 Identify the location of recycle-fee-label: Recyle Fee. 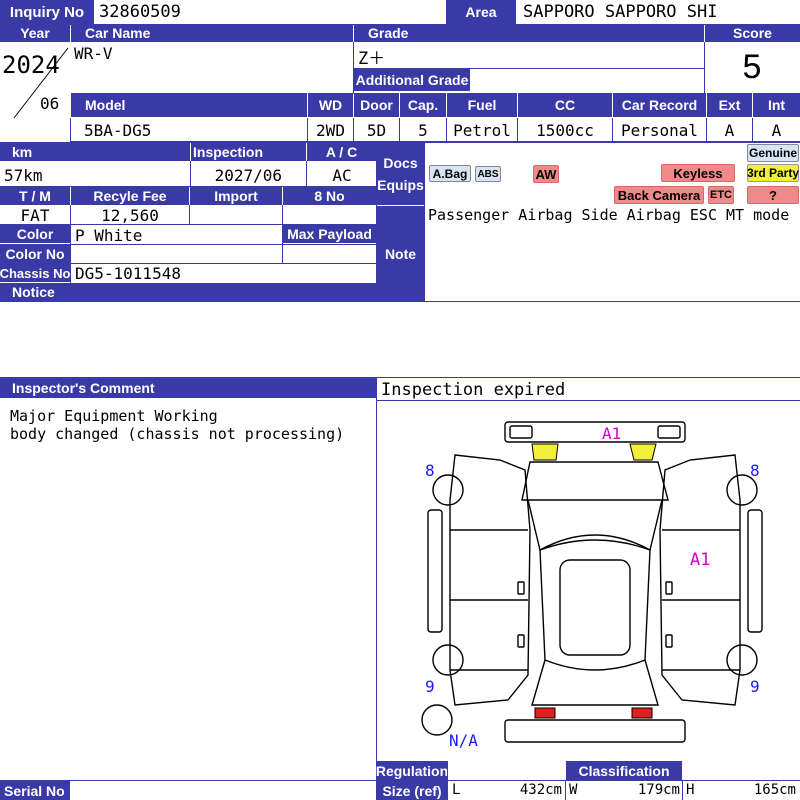
(130, 196).